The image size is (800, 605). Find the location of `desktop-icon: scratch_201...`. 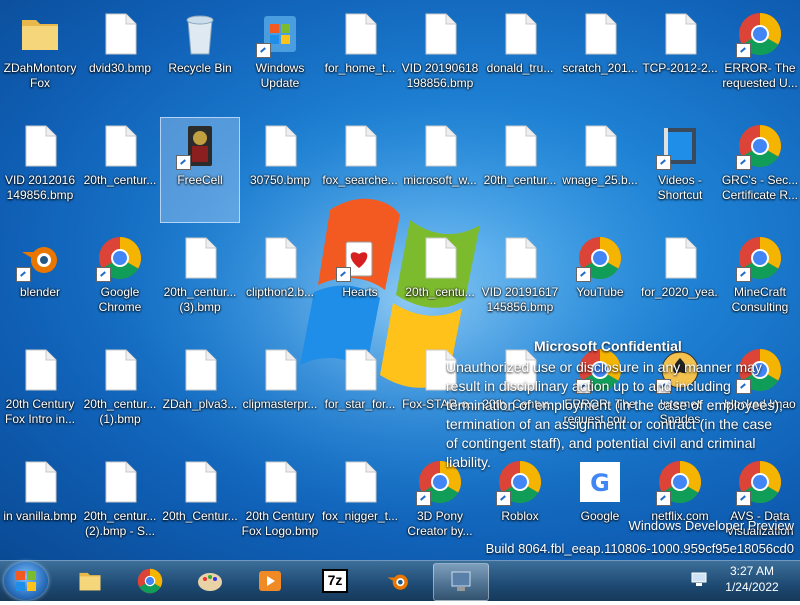

desktop-icon: scratch_201... is located at coordinates (600, 58).